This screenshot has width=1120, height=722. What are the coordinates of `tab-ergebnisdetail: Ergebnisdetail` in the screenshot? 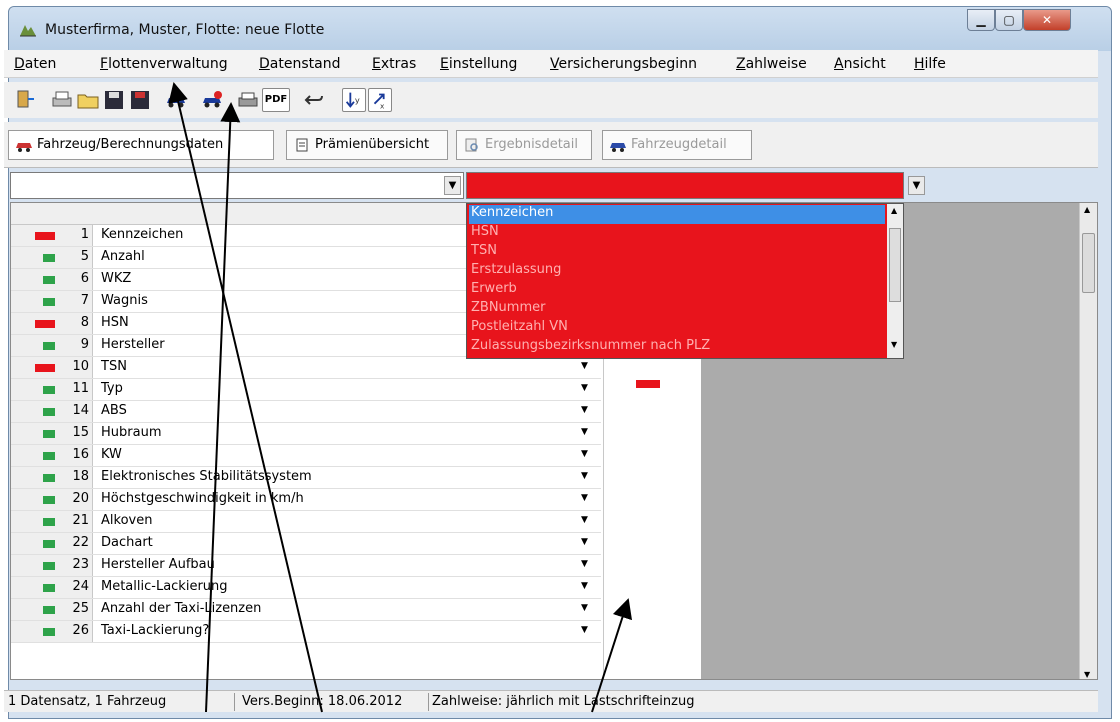 It's located at (524, 145).